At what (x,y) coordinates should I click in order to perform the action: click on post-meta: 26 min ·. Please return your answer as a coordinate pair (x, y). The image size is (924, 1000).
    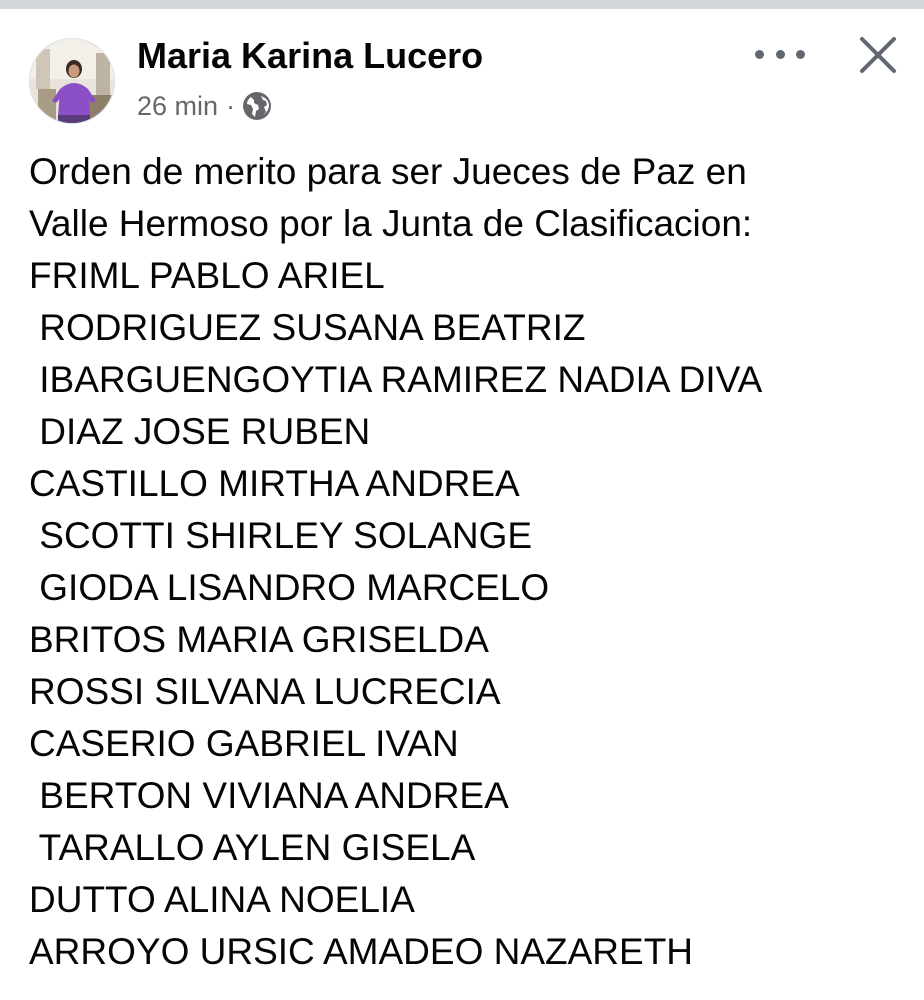
    Looking at the image, I should click on (205, 106).